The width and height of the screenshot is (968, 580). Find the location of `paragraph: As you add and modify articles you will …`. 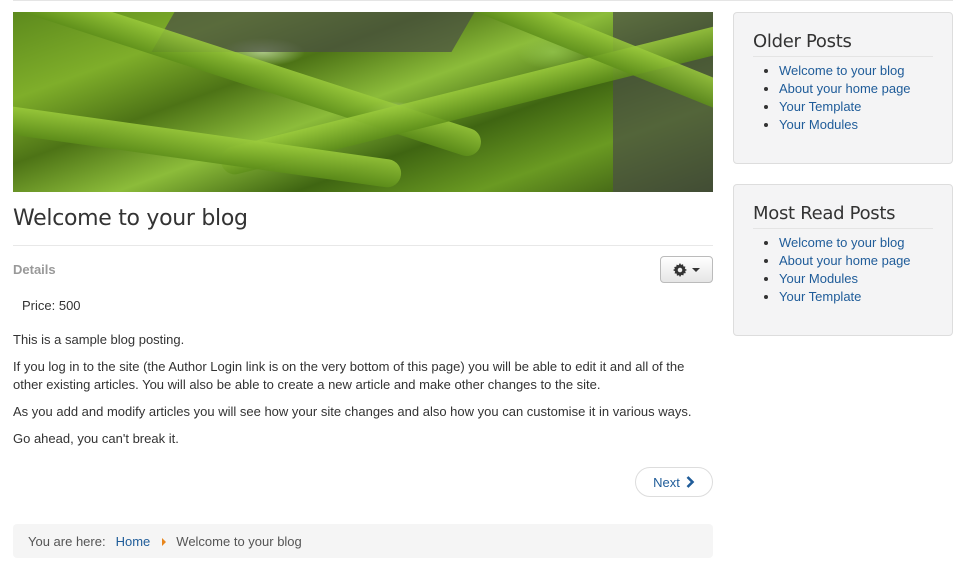

paragraph: As you add and modify articles you will … is located at coordinates (352, 411).